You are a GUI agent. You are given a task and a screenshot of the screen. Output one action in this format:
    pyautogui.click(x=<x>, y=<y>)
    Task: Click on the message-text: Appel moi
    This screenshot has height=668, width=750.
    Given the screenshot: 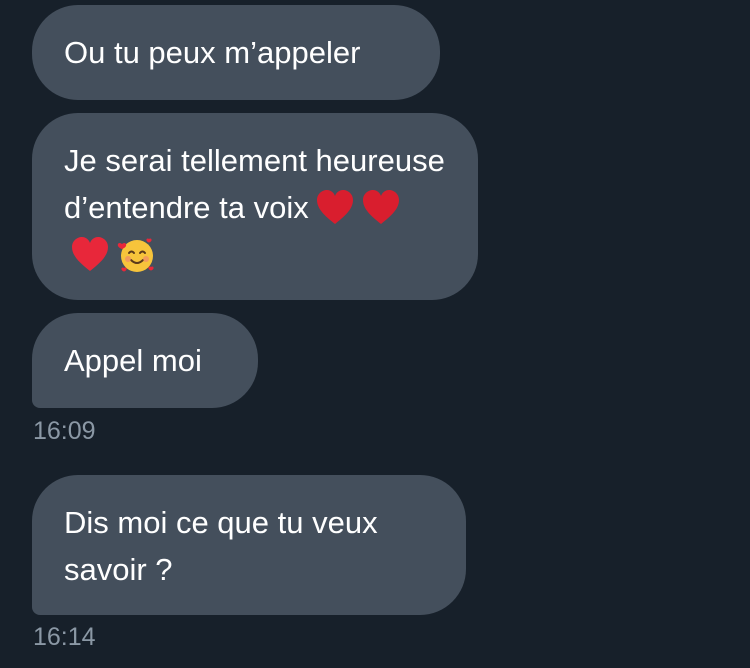 What is the action you would take?
    pyautogui.click(x=133, y=360)
    